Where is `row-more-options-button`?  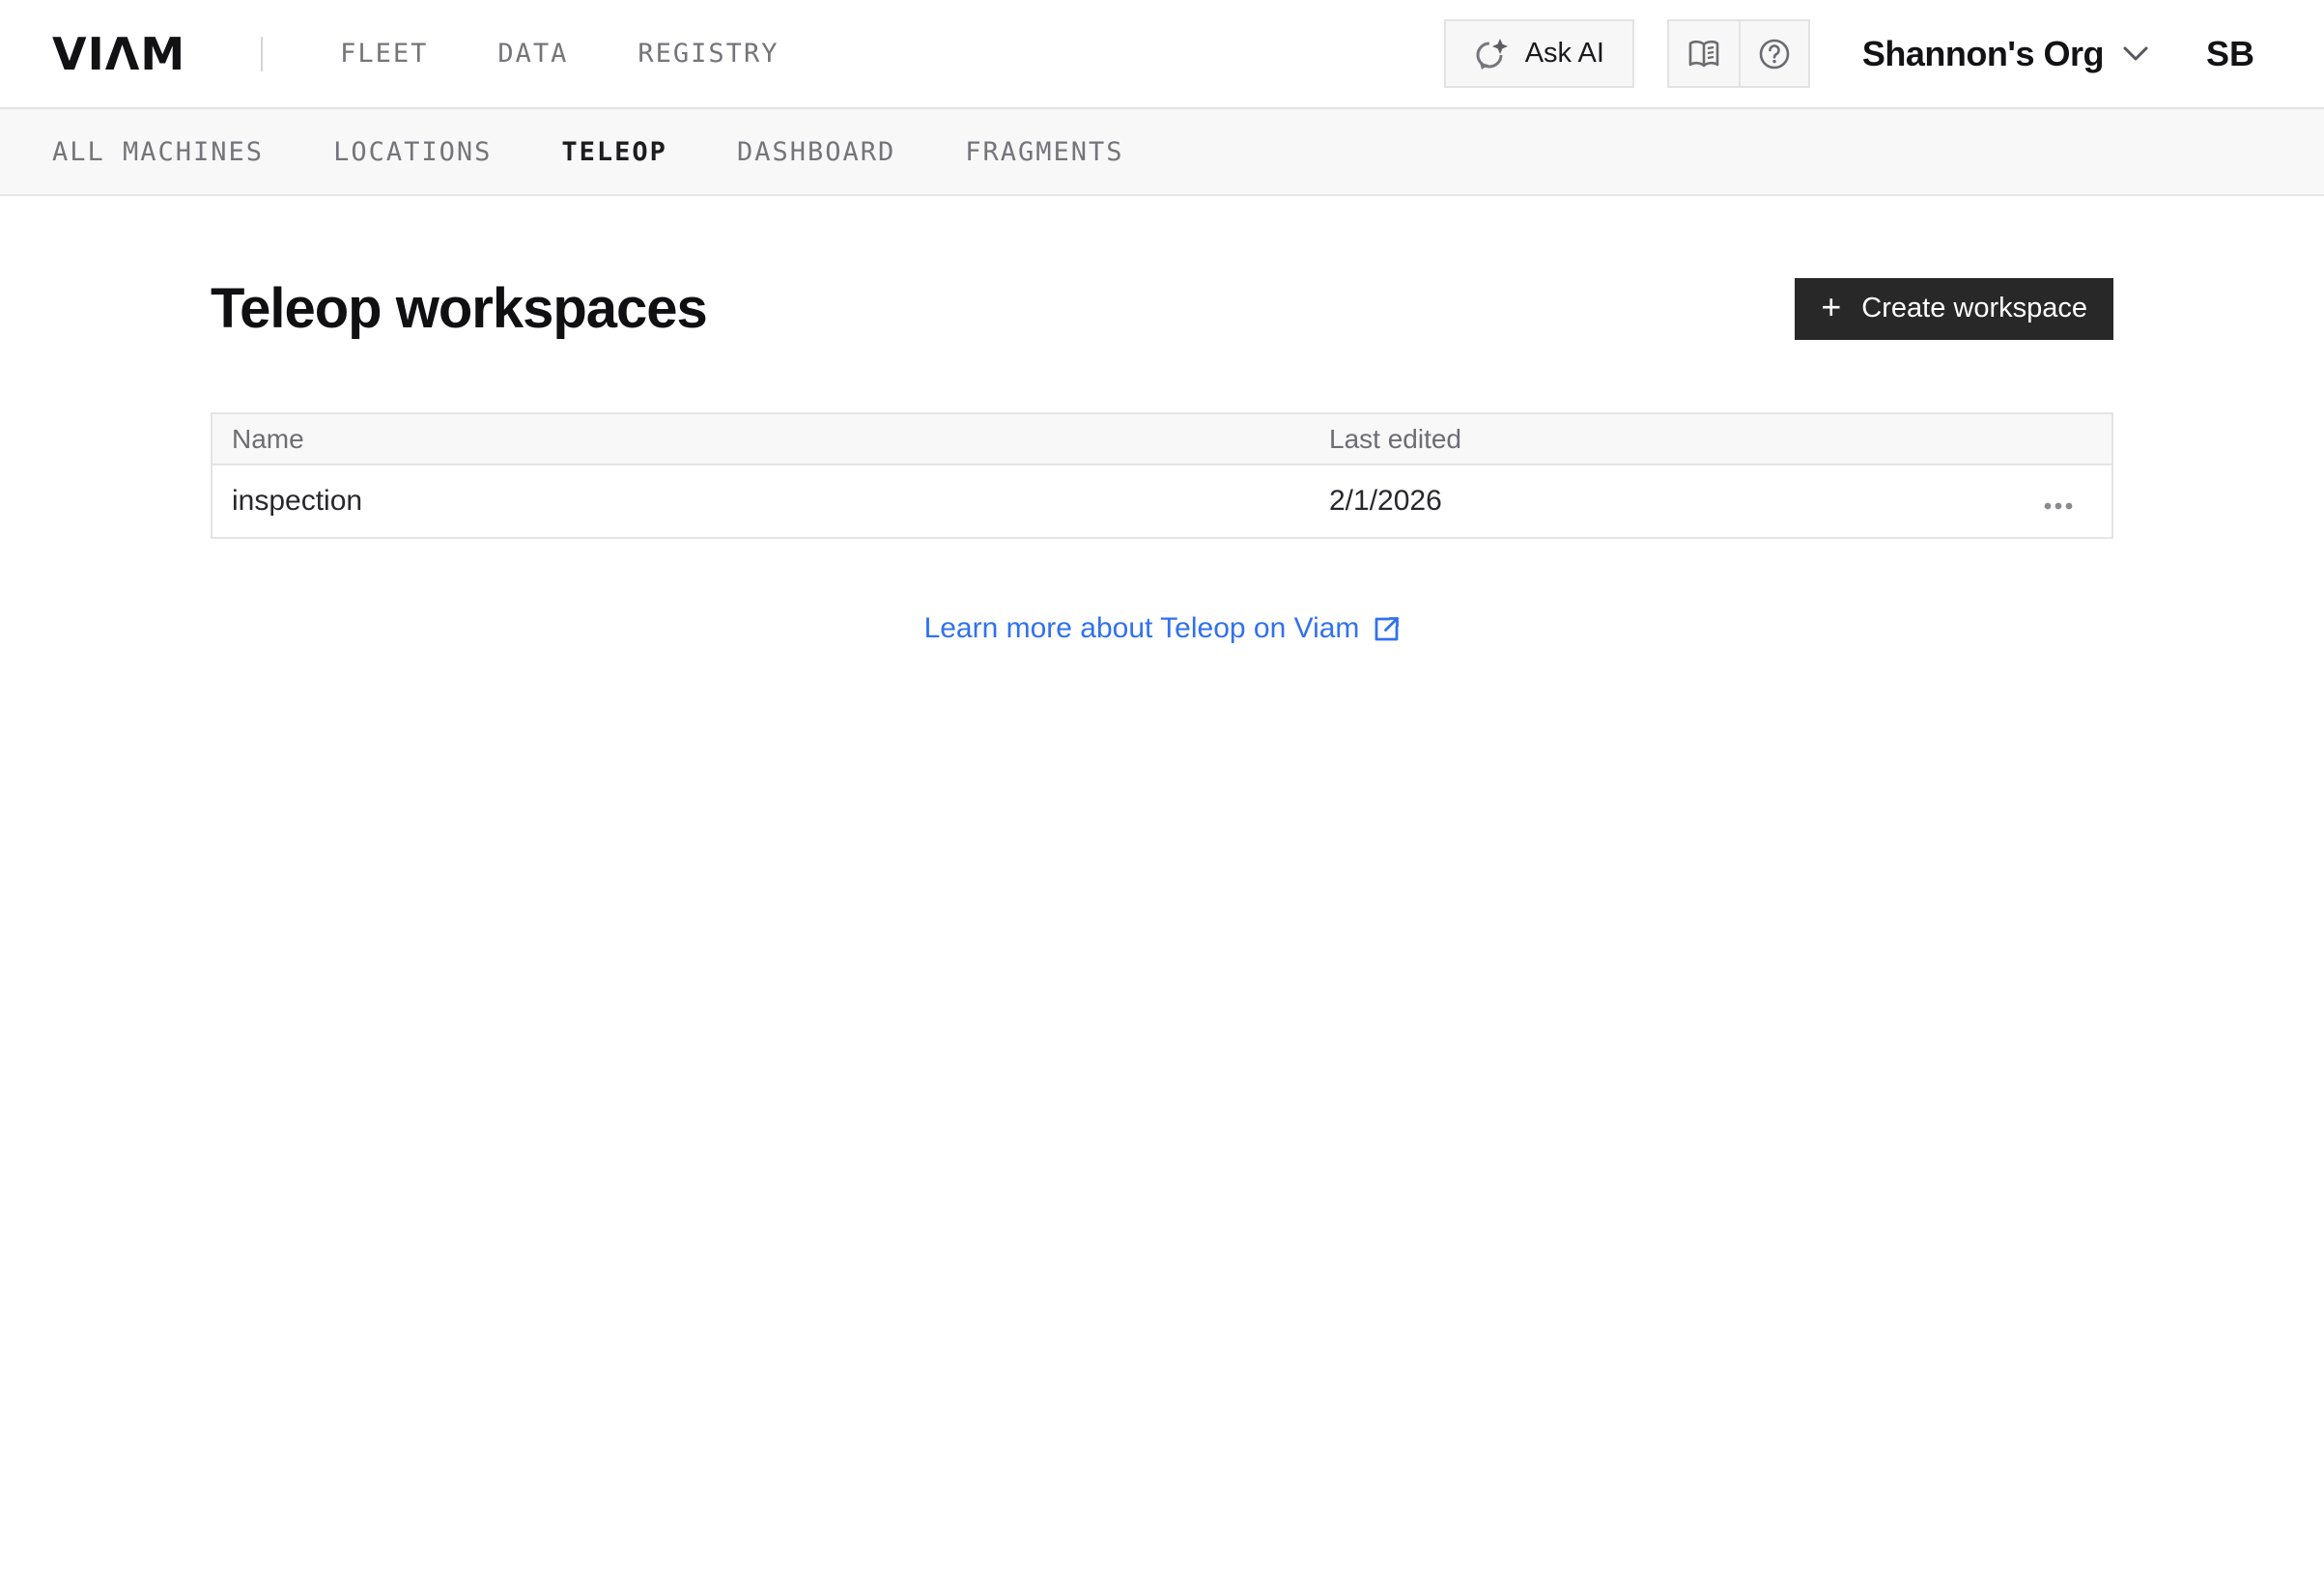
row-more-options-button is located at coordinates (2058, 506).